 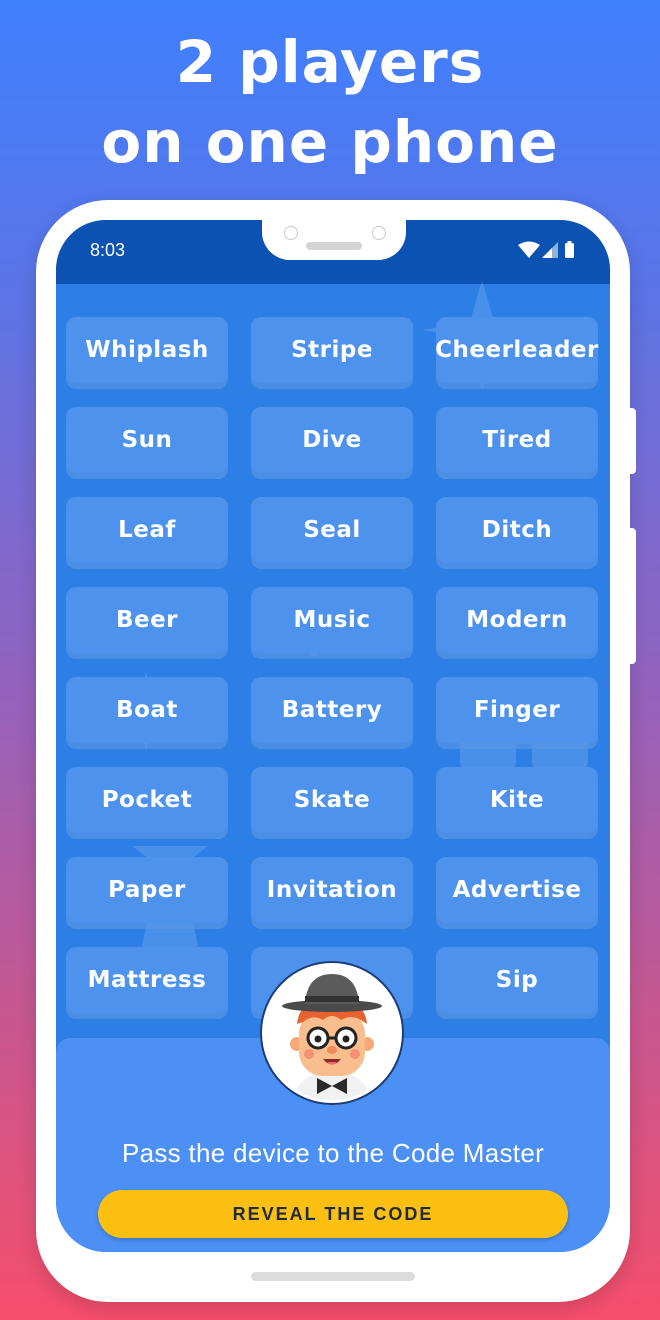 What do you see at coordinates (333, 1214) in the screenshot?
I see `reveal-code-button: REVEAL THE CODE` at bounding box center [333, 1214].